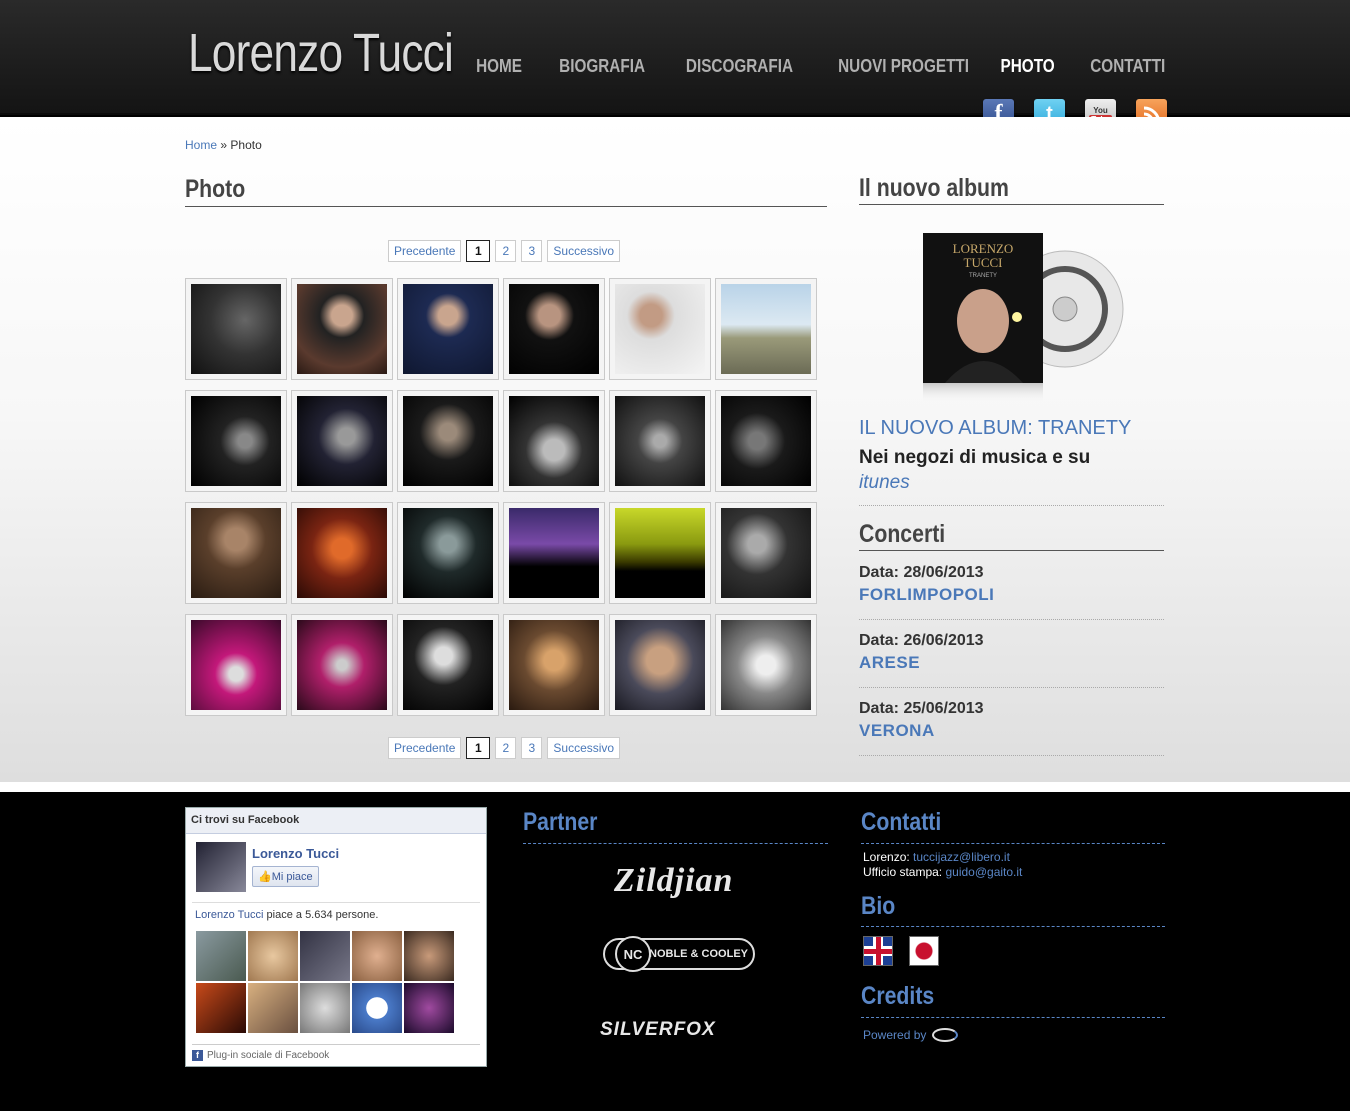 The image size is (1350, 1111). Describe the element at coordinates (321, 53) in the screenshot. I see `site-logo: Lorenzo Tucci` at that location.